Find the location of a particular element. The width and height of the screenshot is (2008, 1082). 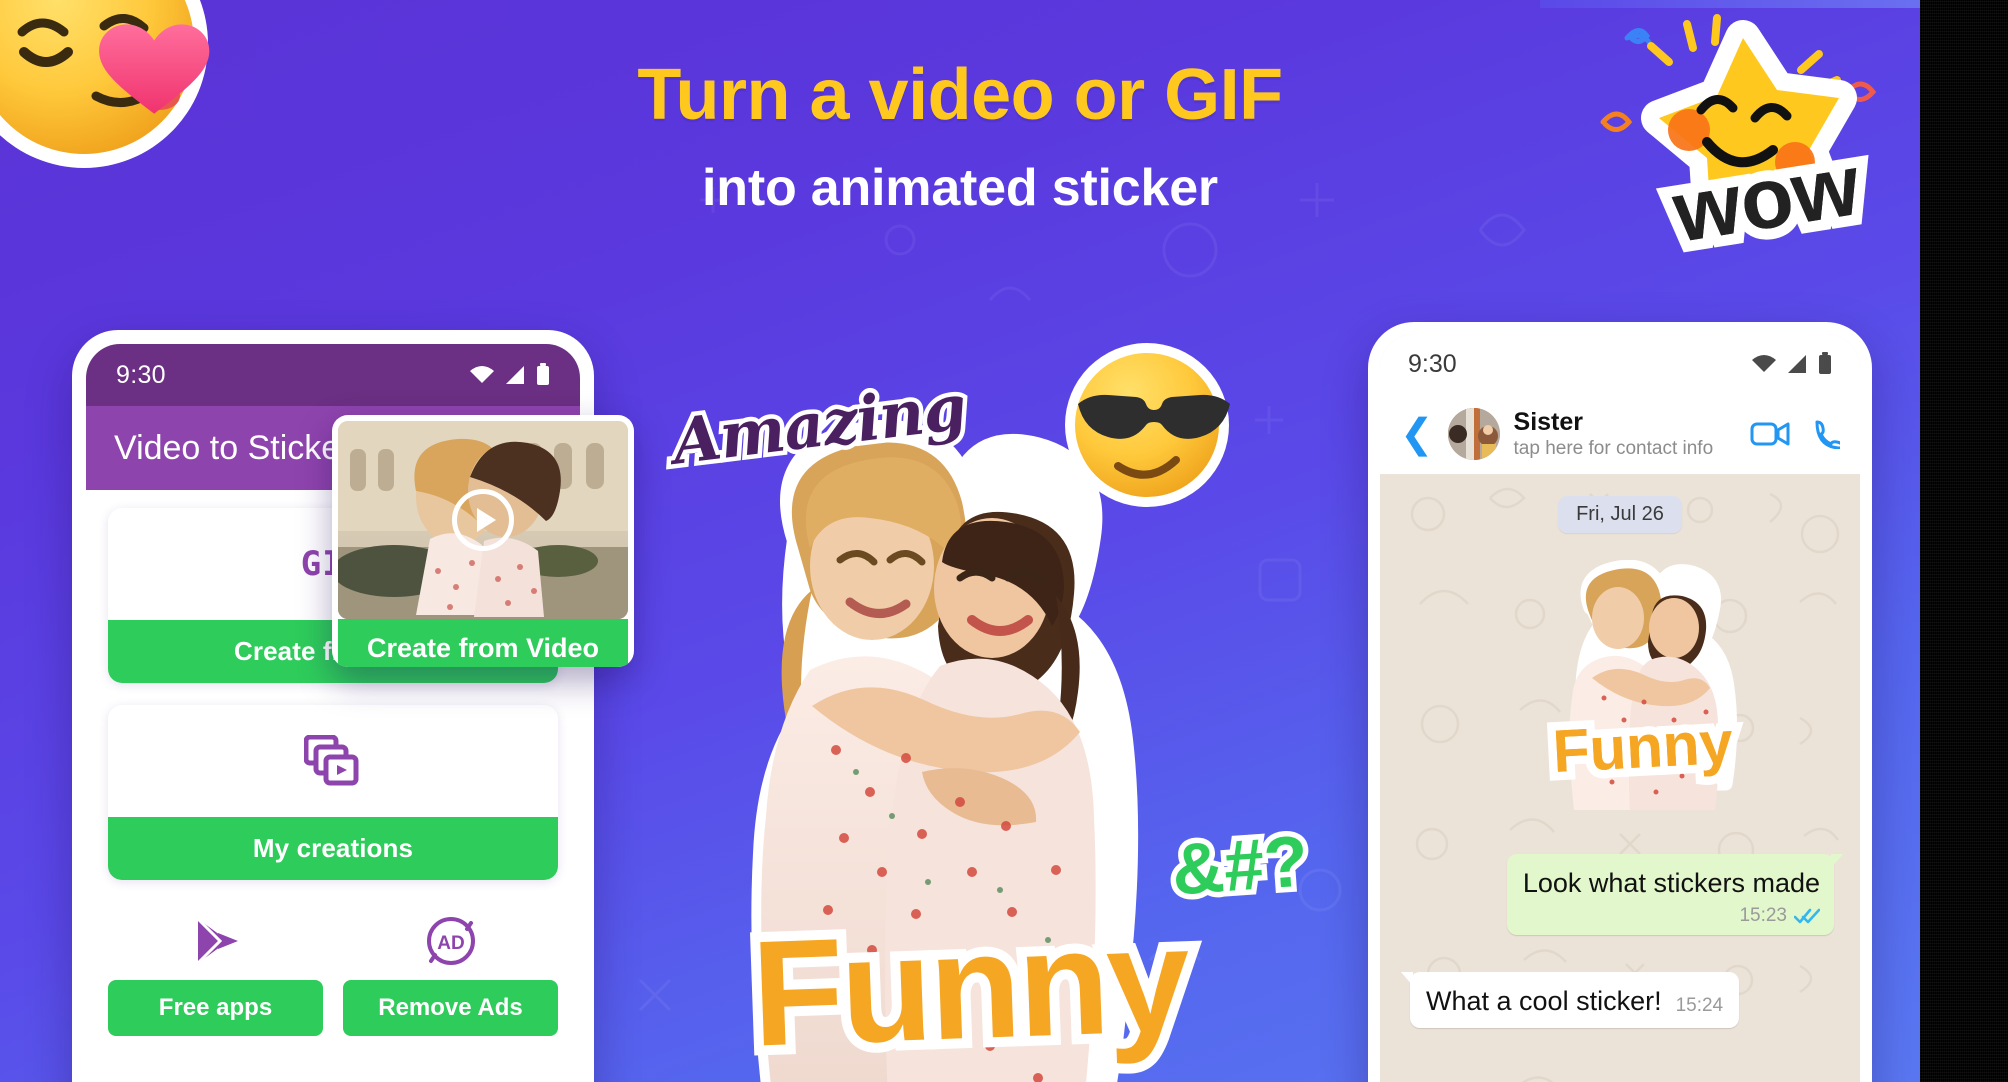

wa-status-icons is located at coordinates (1791, 364).